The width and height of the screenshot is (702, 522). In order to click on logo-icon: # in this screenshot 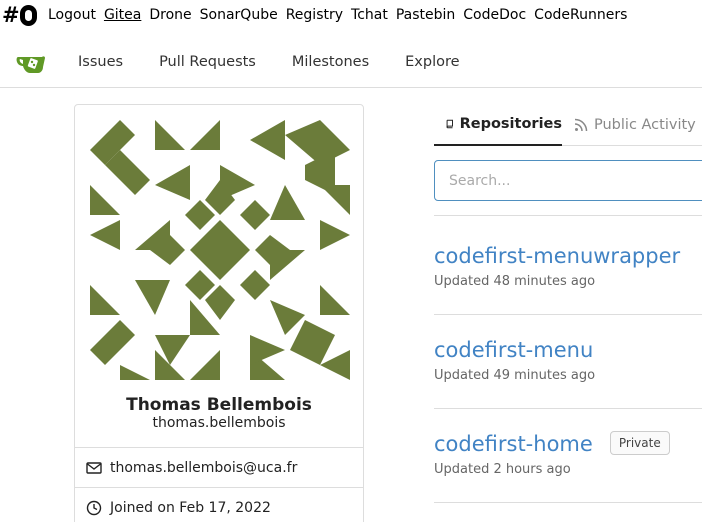, I will do `click(19, 15)`.